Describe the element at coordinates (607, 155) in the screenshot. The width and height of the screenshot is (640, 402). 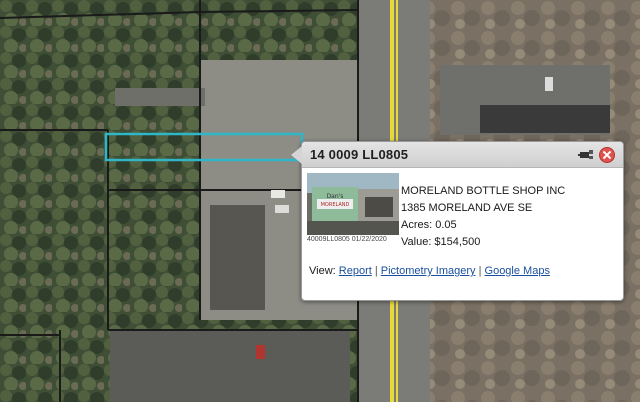
I see `close-icon` at that location.